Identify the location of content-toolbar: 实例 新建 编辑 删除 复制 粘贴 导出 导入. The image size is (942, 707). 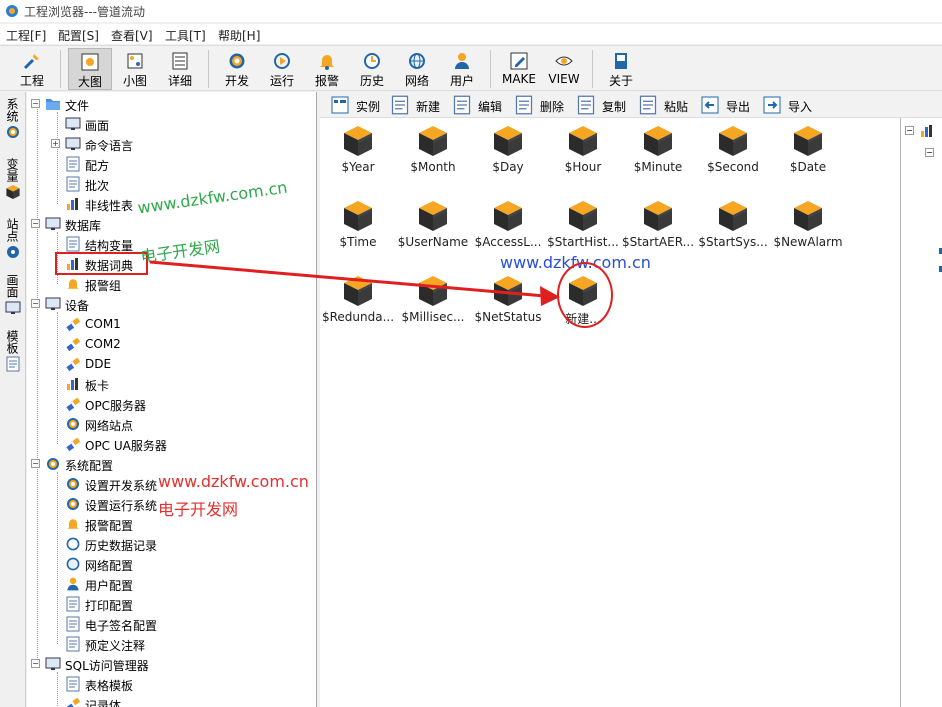
(631, 105).